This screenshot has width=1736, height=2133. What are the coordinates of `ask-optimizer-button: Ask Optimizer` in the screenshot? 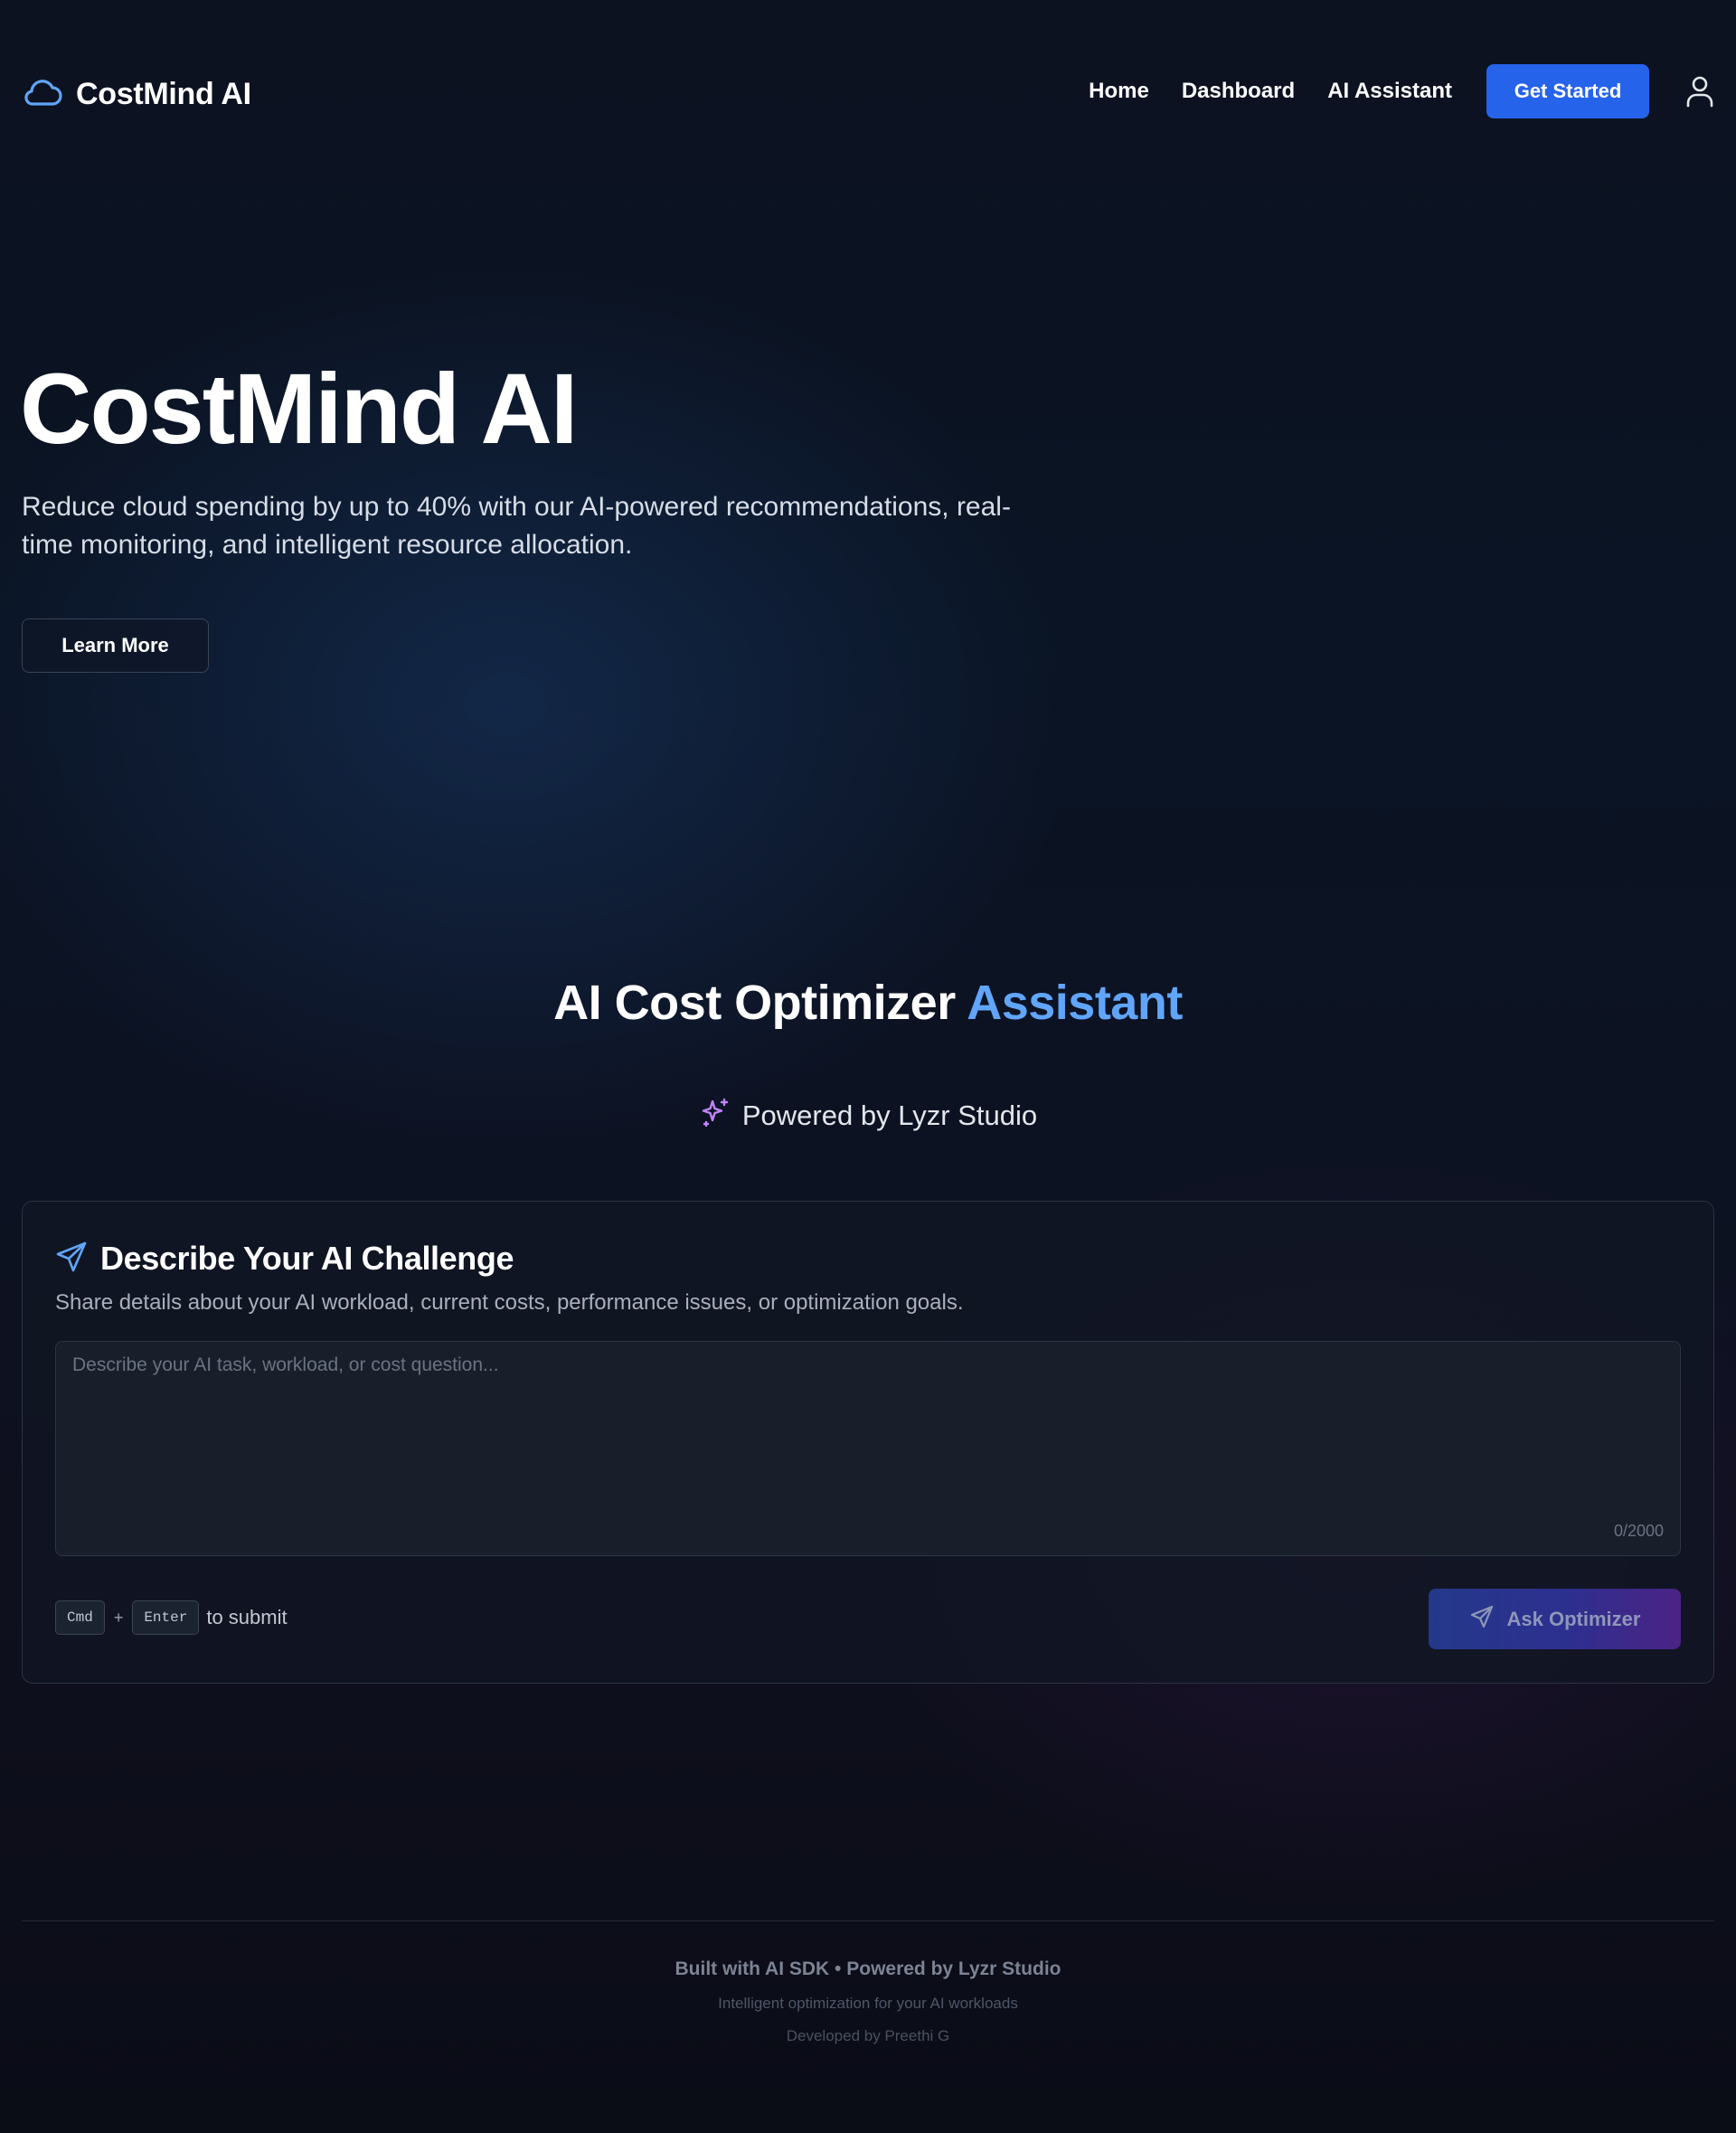 It's located at (1555, 1619).